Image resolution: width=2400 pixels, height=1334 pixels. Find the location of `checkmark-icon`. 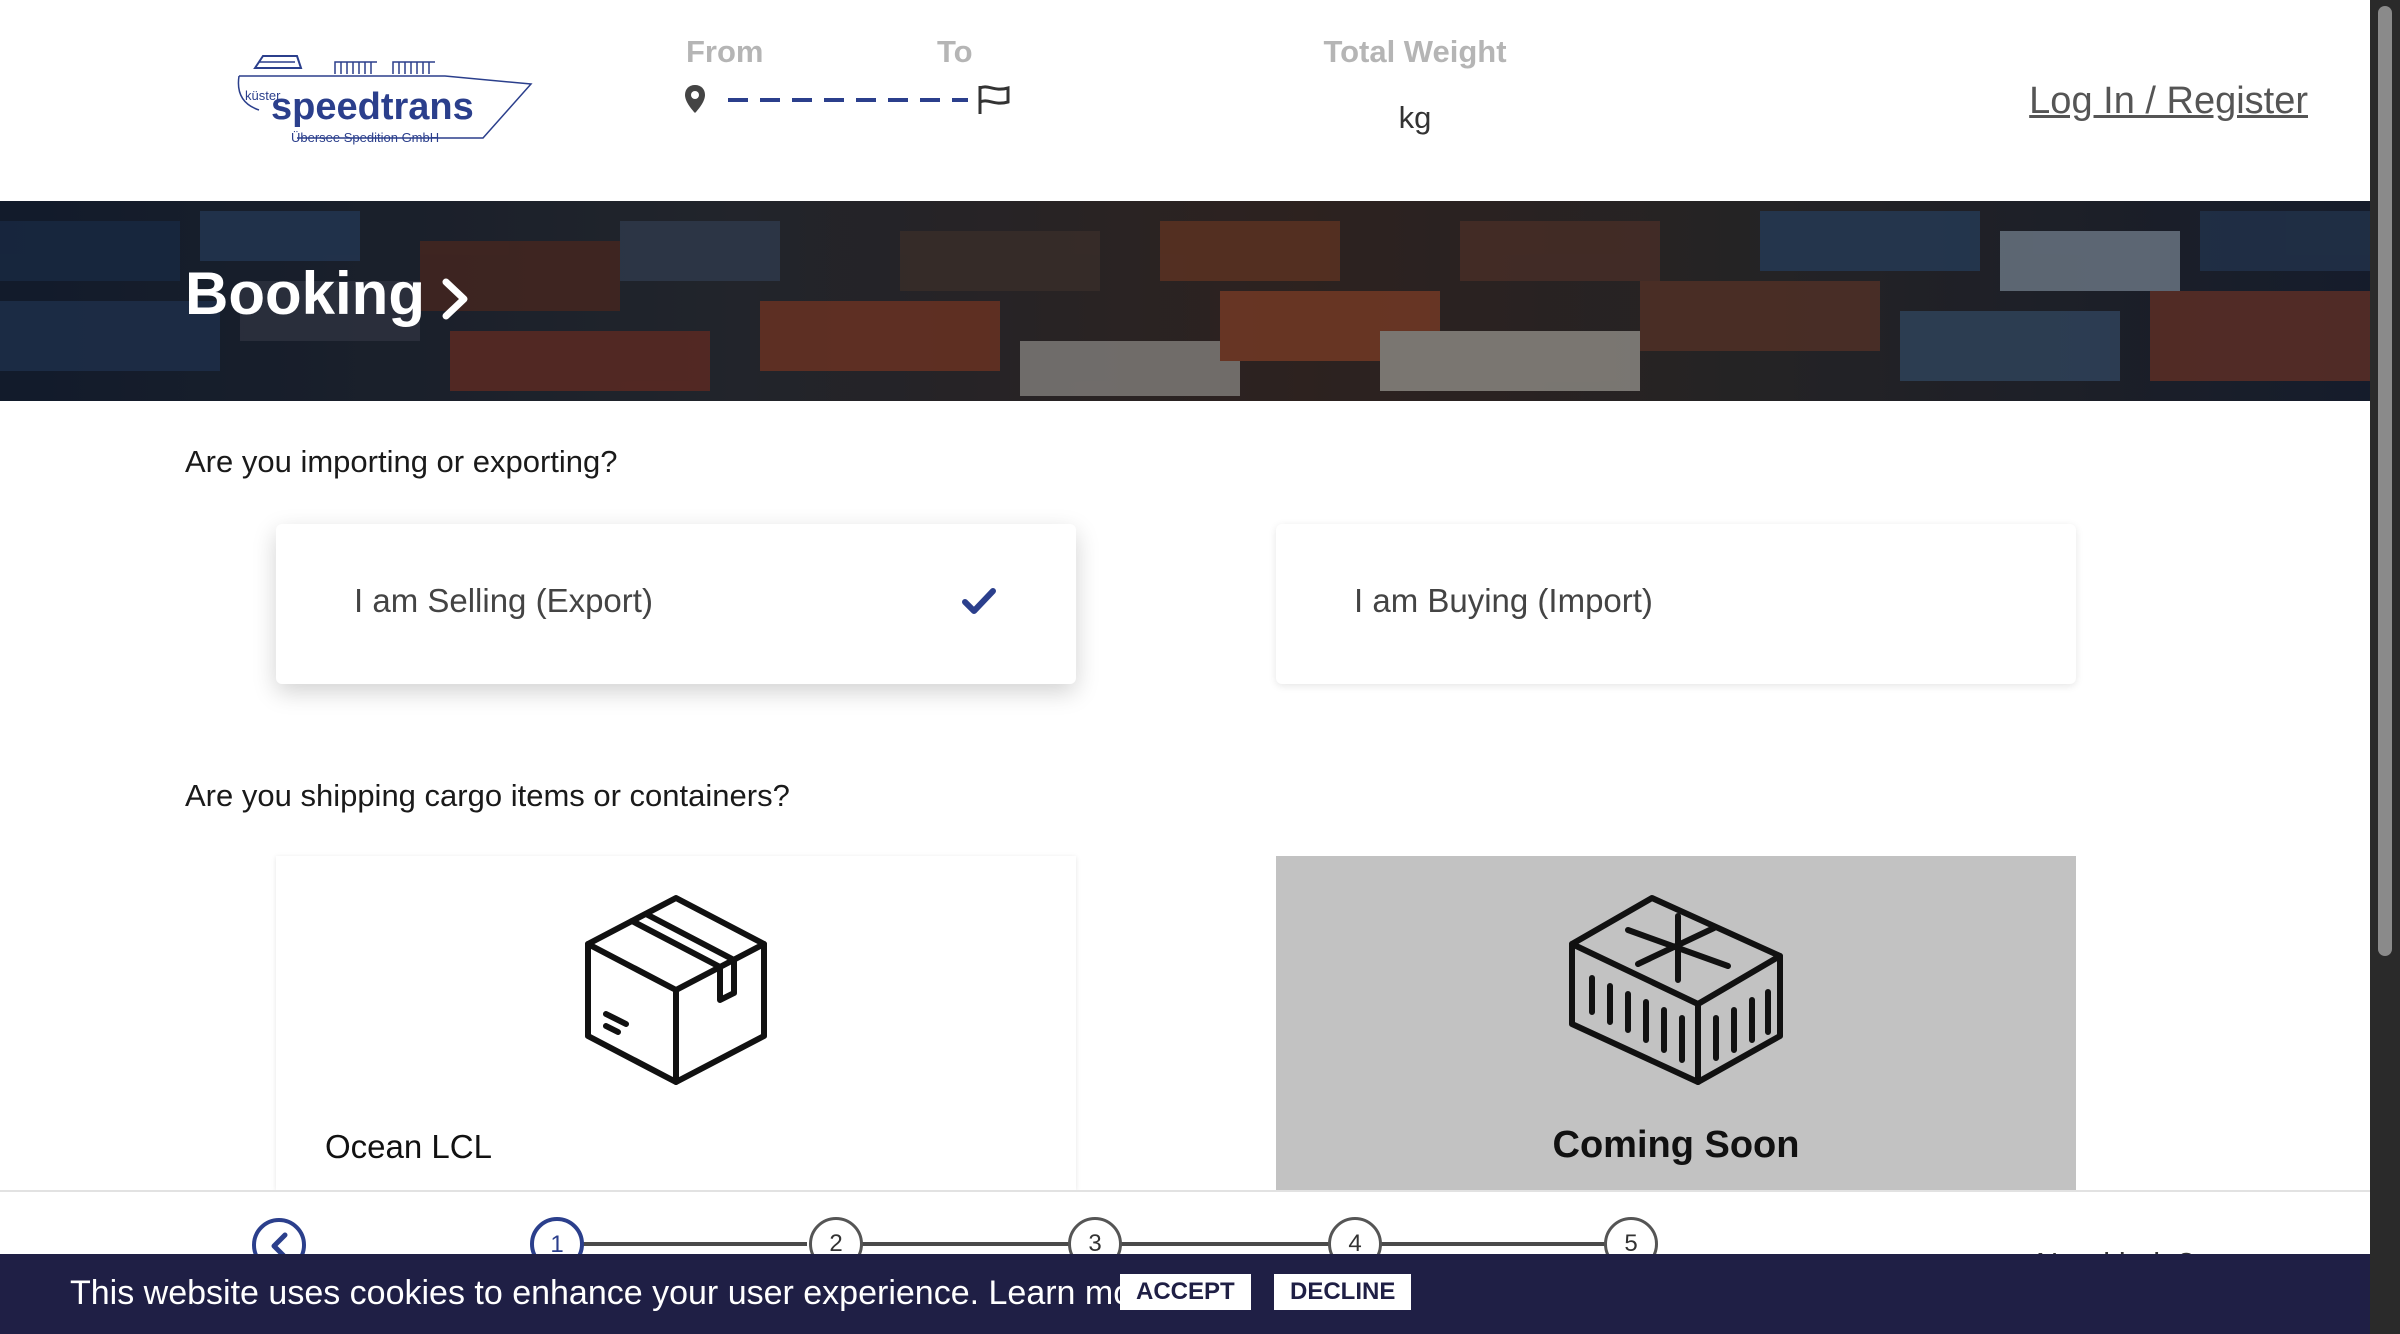

checkmark-icon is located at coordinates (979, 601).